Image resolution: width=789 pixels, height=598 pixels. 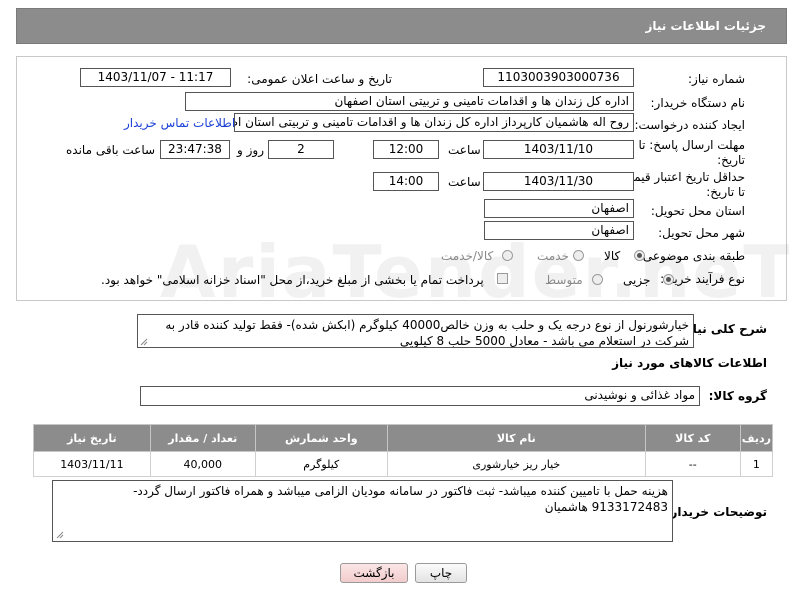 I want to click on province-field: اصفهان, so click(x=559, y=208).